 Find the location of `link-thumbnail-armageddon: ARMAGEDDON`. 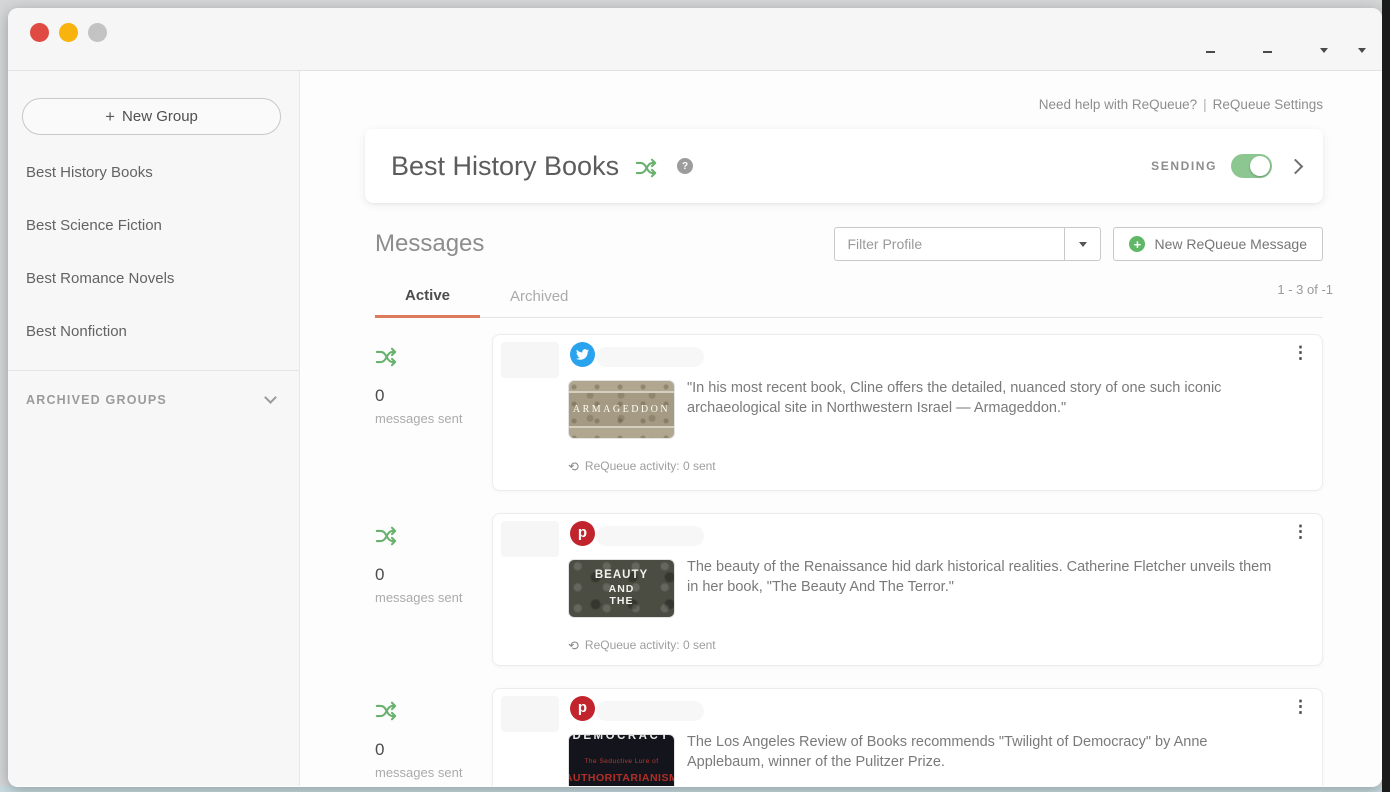

link-thumbnail-armageddon: ARMAGEDDON is located at coordinates (621, 409).